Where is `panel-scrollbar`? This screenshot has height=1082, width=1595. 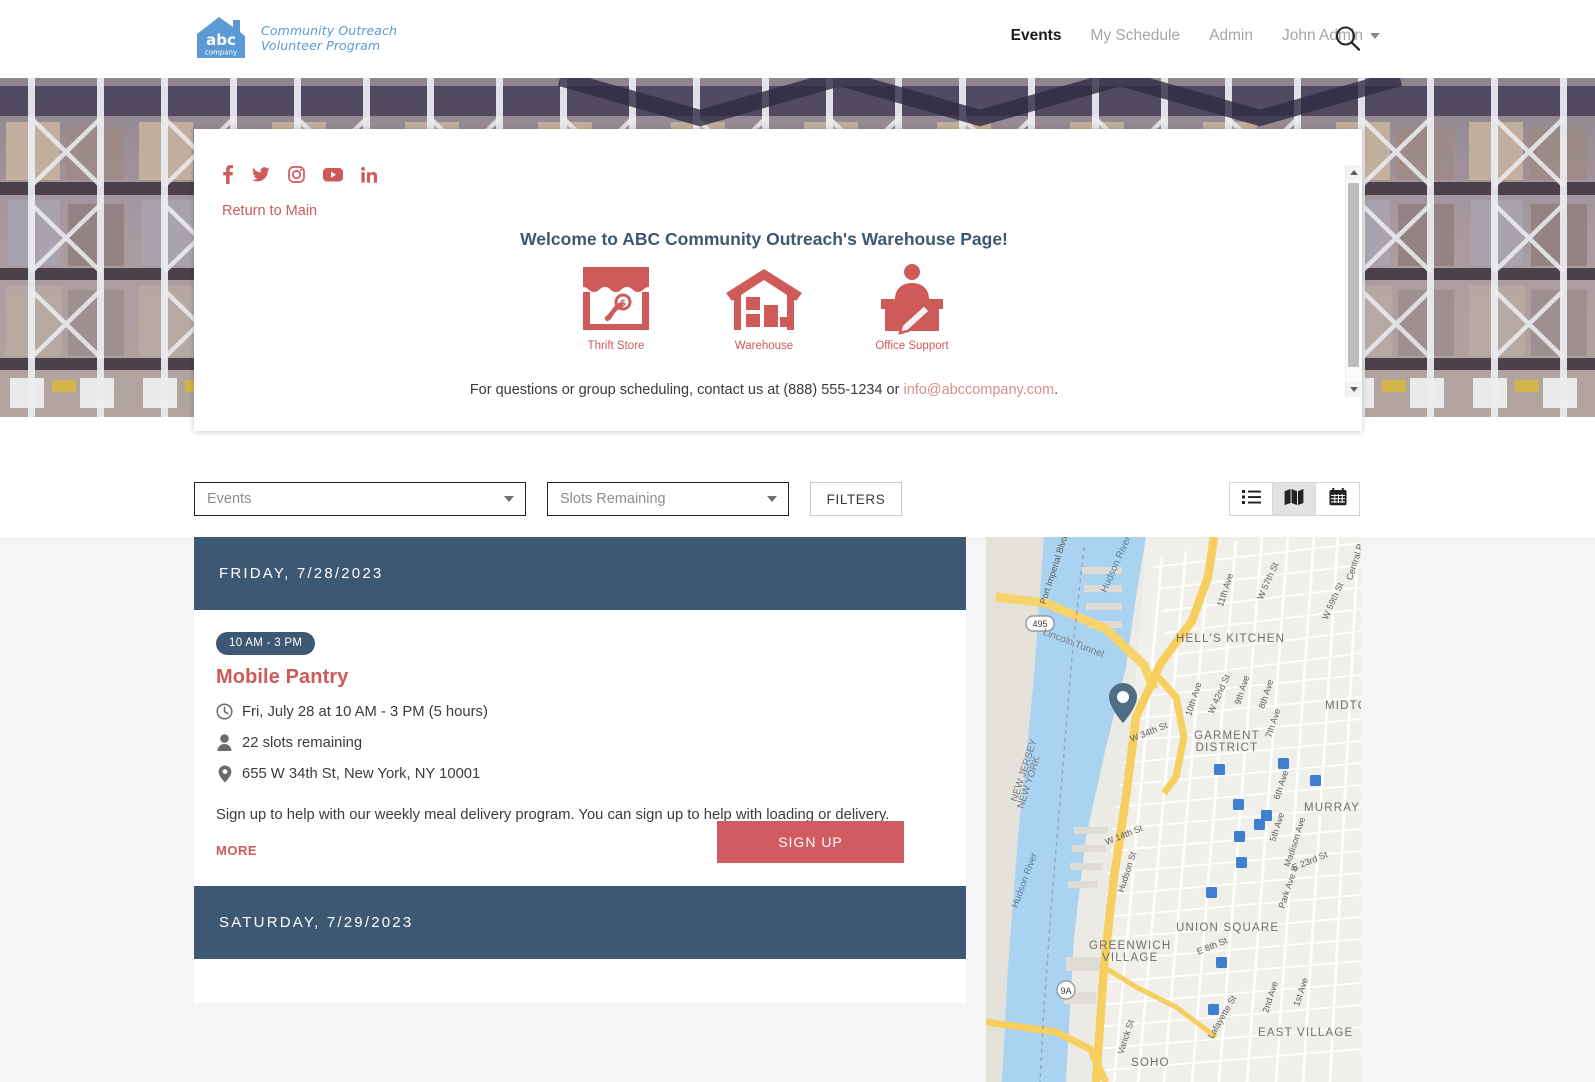
panel-scrollbar is located at coordinates (1353, 281).